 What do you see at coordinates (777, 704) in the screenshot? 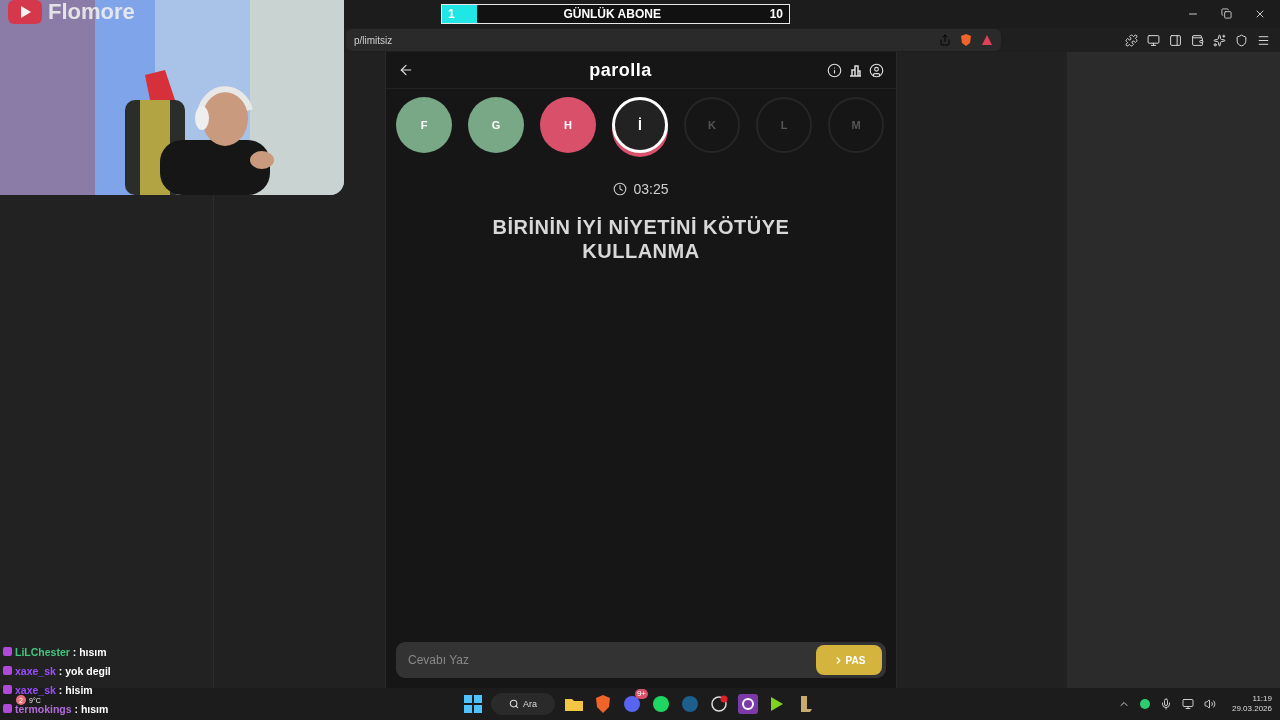
I see `play-app-icon` at bounding box center [777, 704].